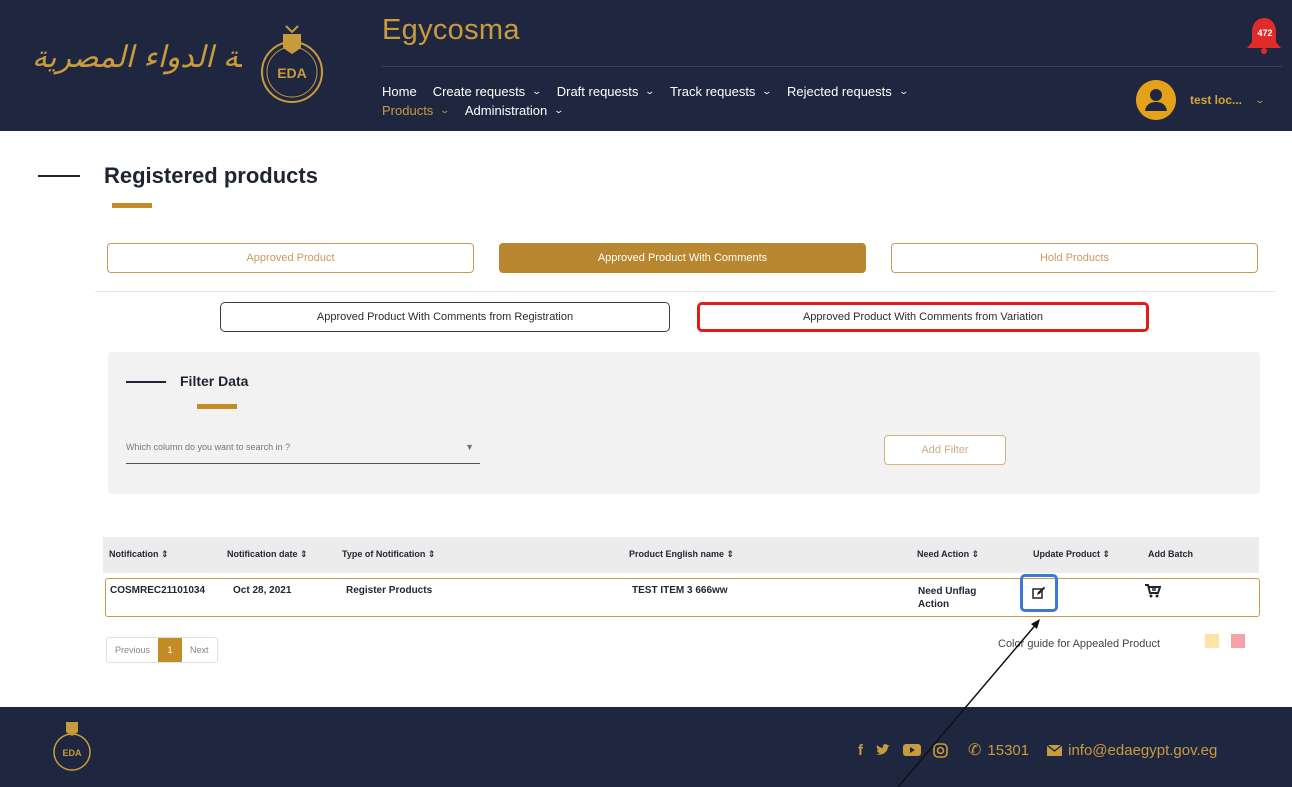  I want to click on tab-approved-product: Approved Product, so click(290, 258).